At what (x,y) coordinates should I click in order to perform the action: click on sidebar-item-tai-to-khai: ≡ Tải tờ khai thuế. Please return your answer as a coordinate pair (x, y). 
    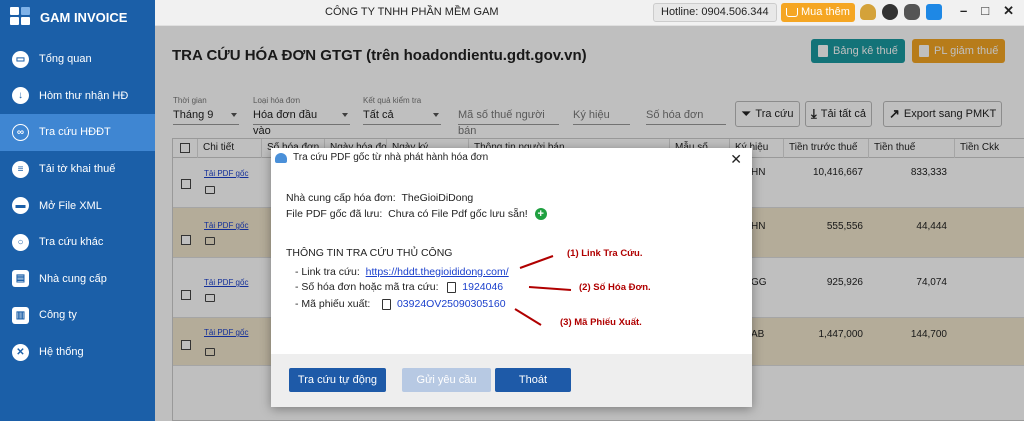
    Looking at the image, I should click on (77, 169).